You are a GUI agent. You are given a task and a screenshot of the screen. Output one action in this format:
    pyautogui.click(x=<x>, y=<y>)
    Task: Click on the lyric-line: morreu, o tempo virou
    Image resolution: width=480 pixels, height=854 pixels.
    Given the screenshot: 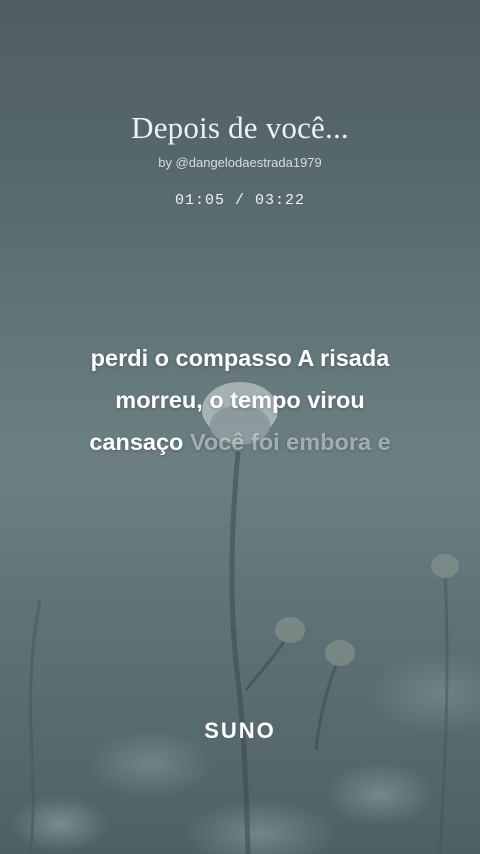 What is the action you would take?
    pyautogui.click(x=240, y=400)
    